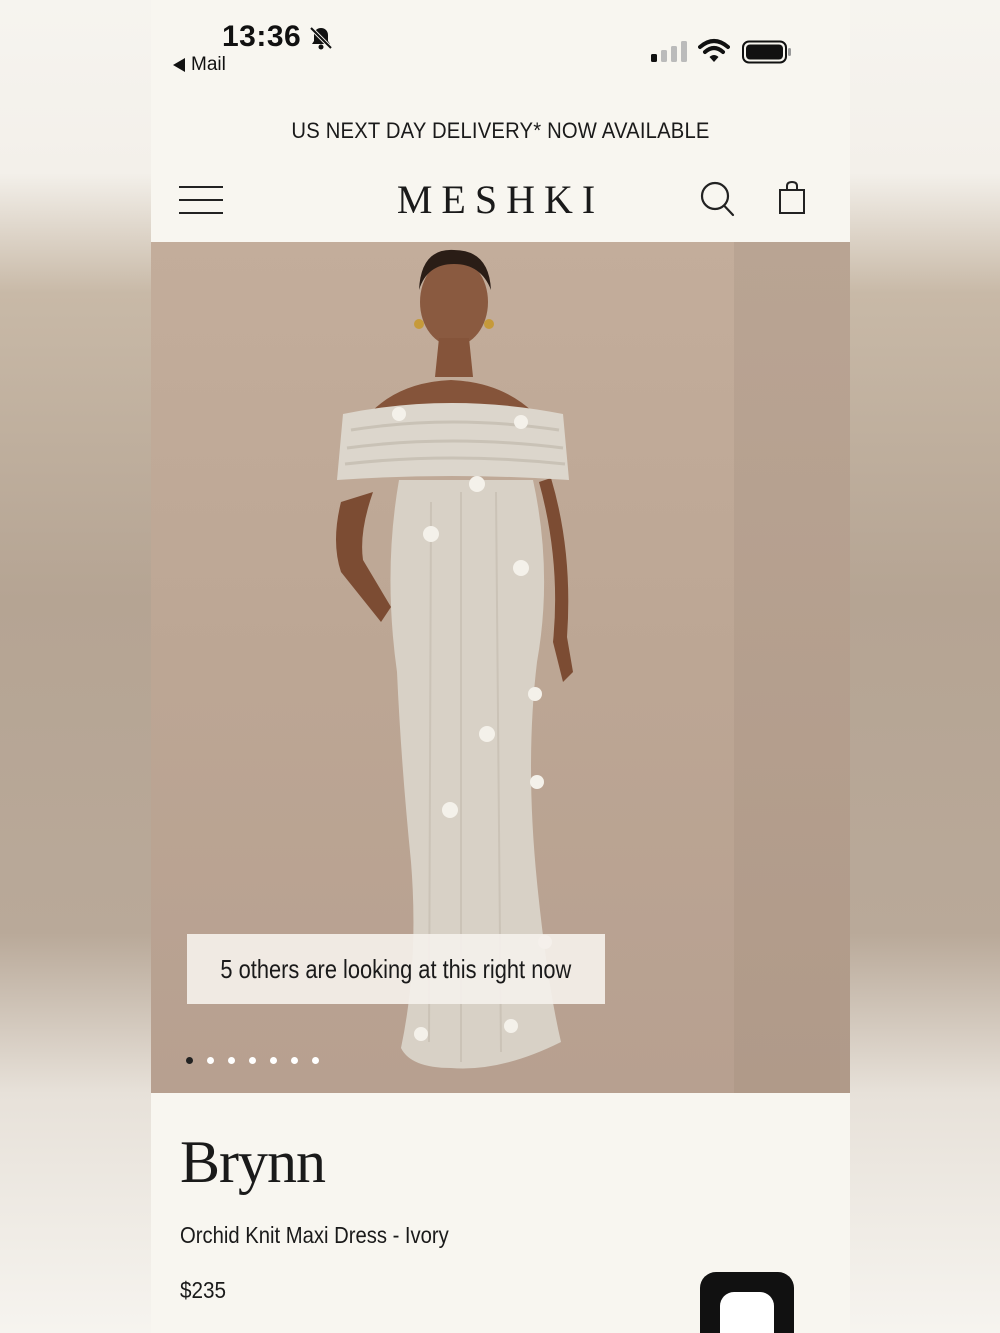 The image size is (1000, 1333). I want to click on status-time: 13:36, so click(262, 36).